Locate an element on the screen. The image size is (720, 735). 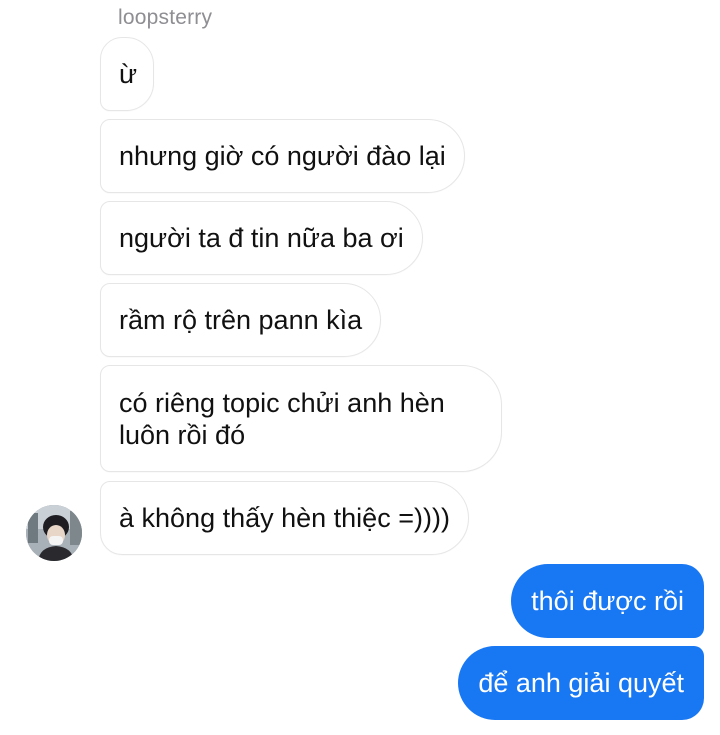
incoming-message: ừ is located at coordinates (127, 74).